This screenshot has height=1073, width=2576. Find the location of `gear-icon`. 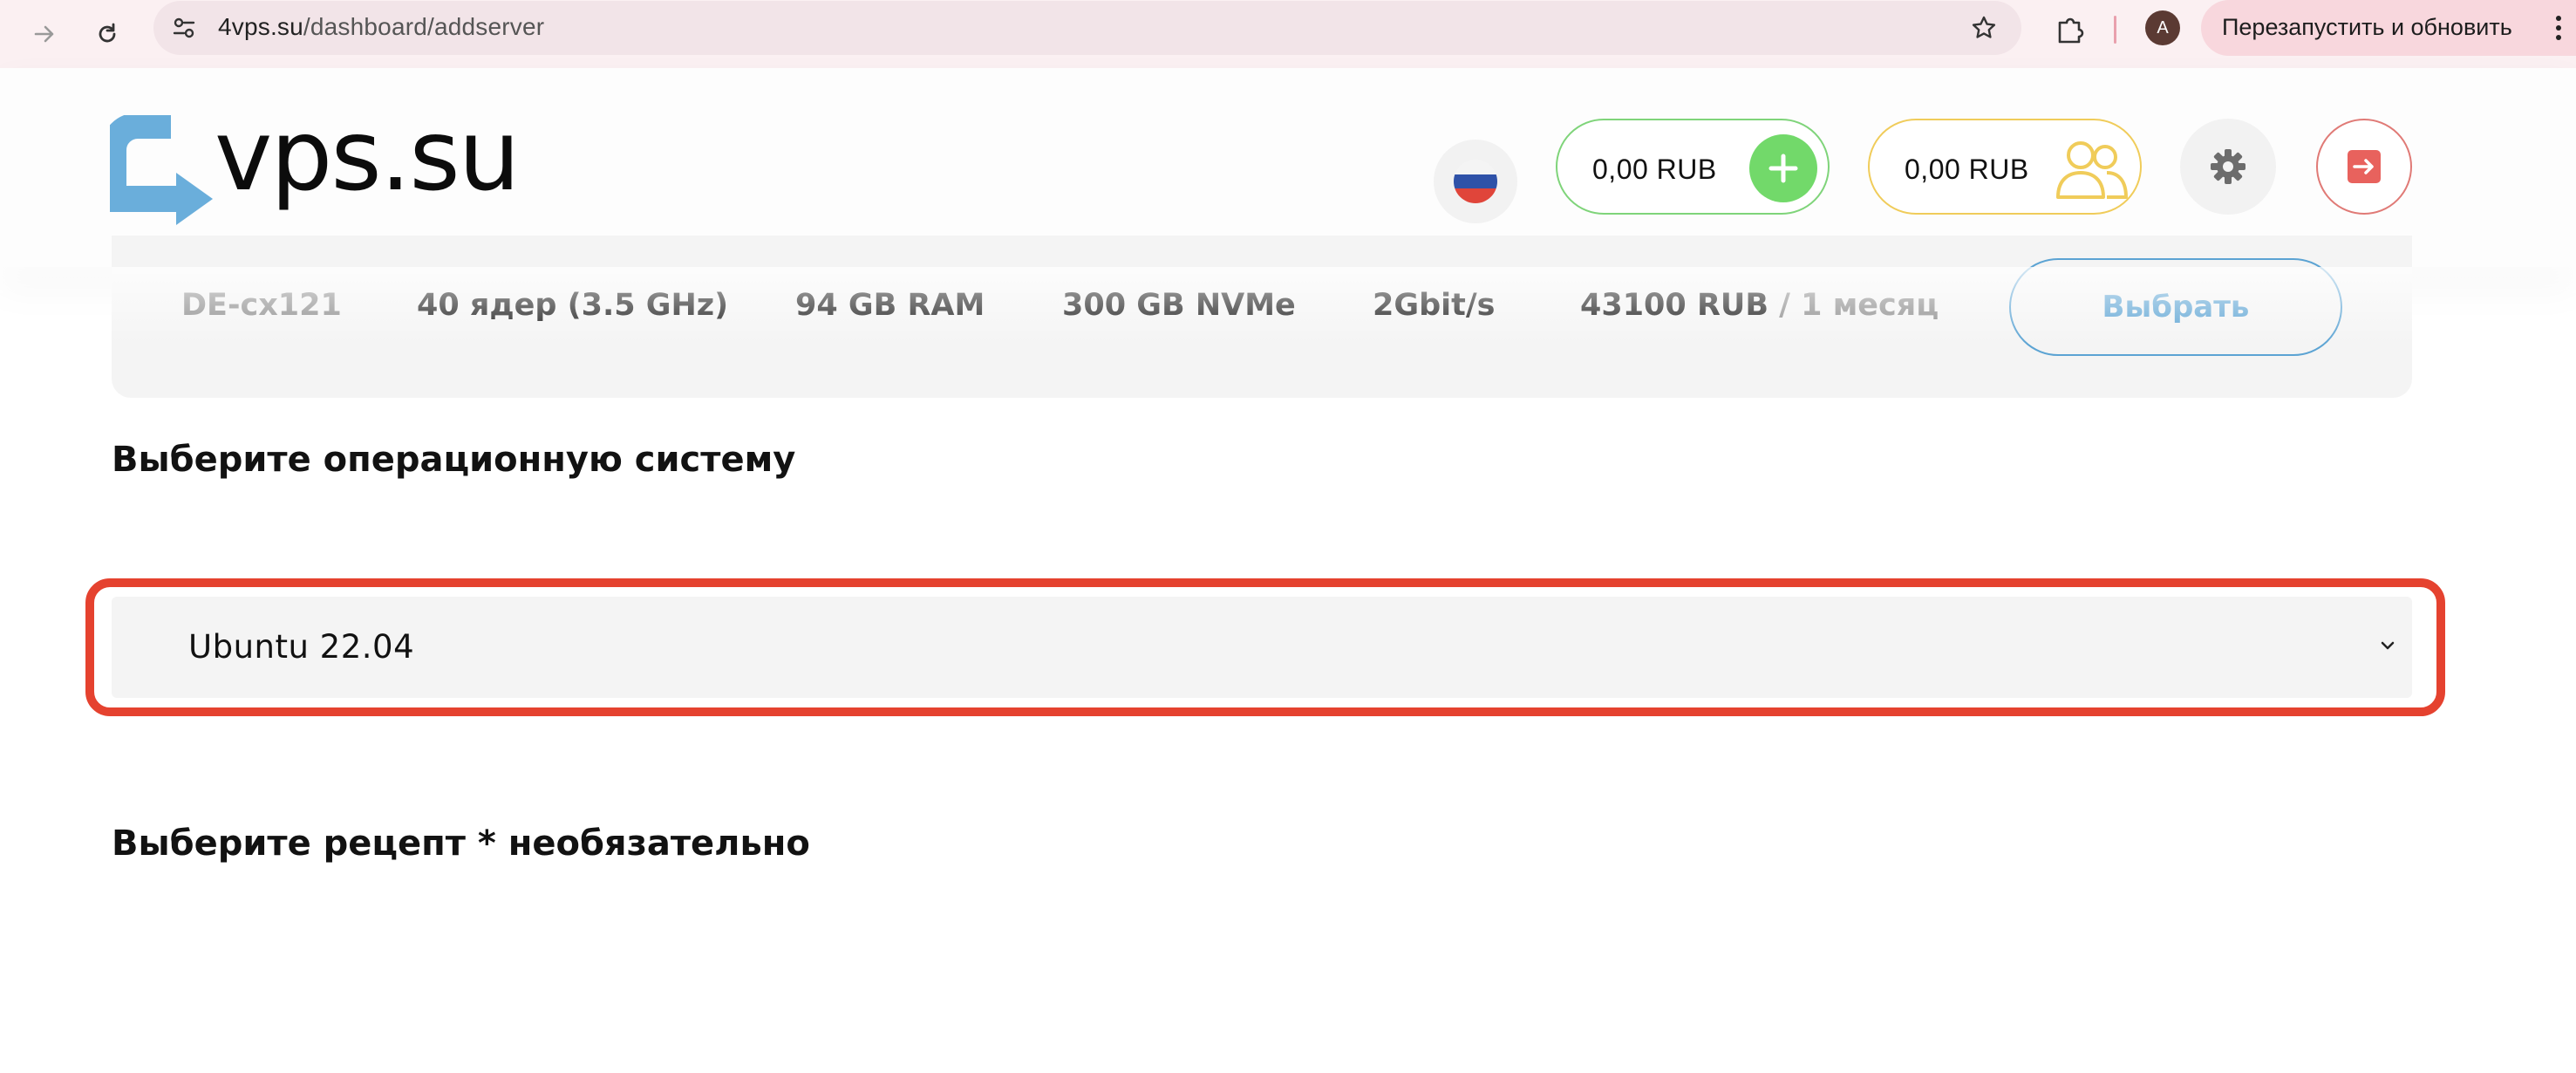

gear-icon is located at coordinates (2228, 166).